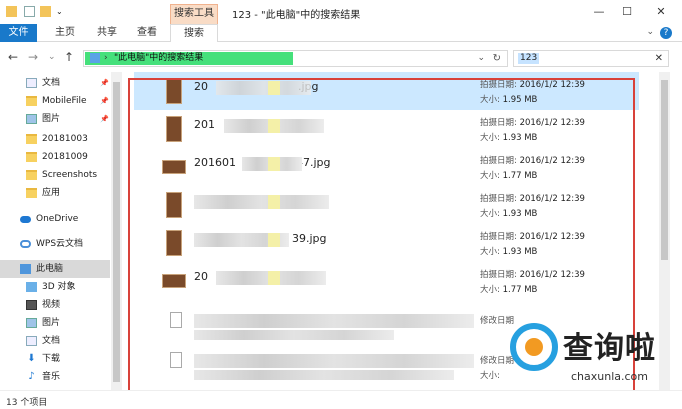 This screenshot has height=409, width=682. Describe the element at coordinates (55, 219) in the screenshot. I see `nav-item-onedrive: OneDrive` at that location.